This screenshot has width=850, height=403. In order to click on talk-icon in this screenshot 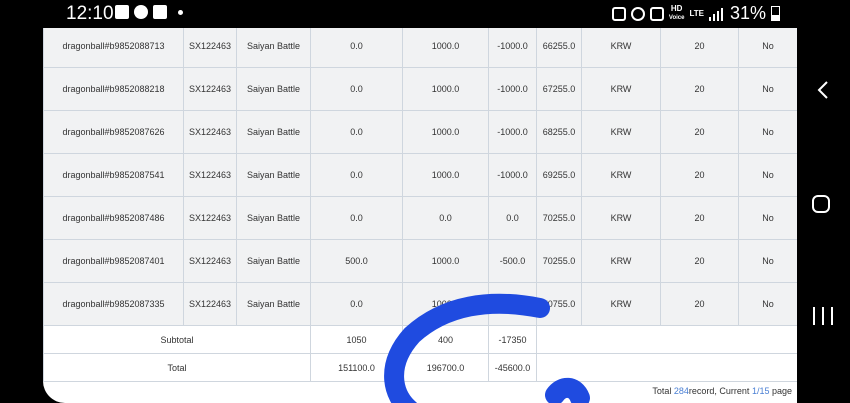, I will do `click(141, 12)`.